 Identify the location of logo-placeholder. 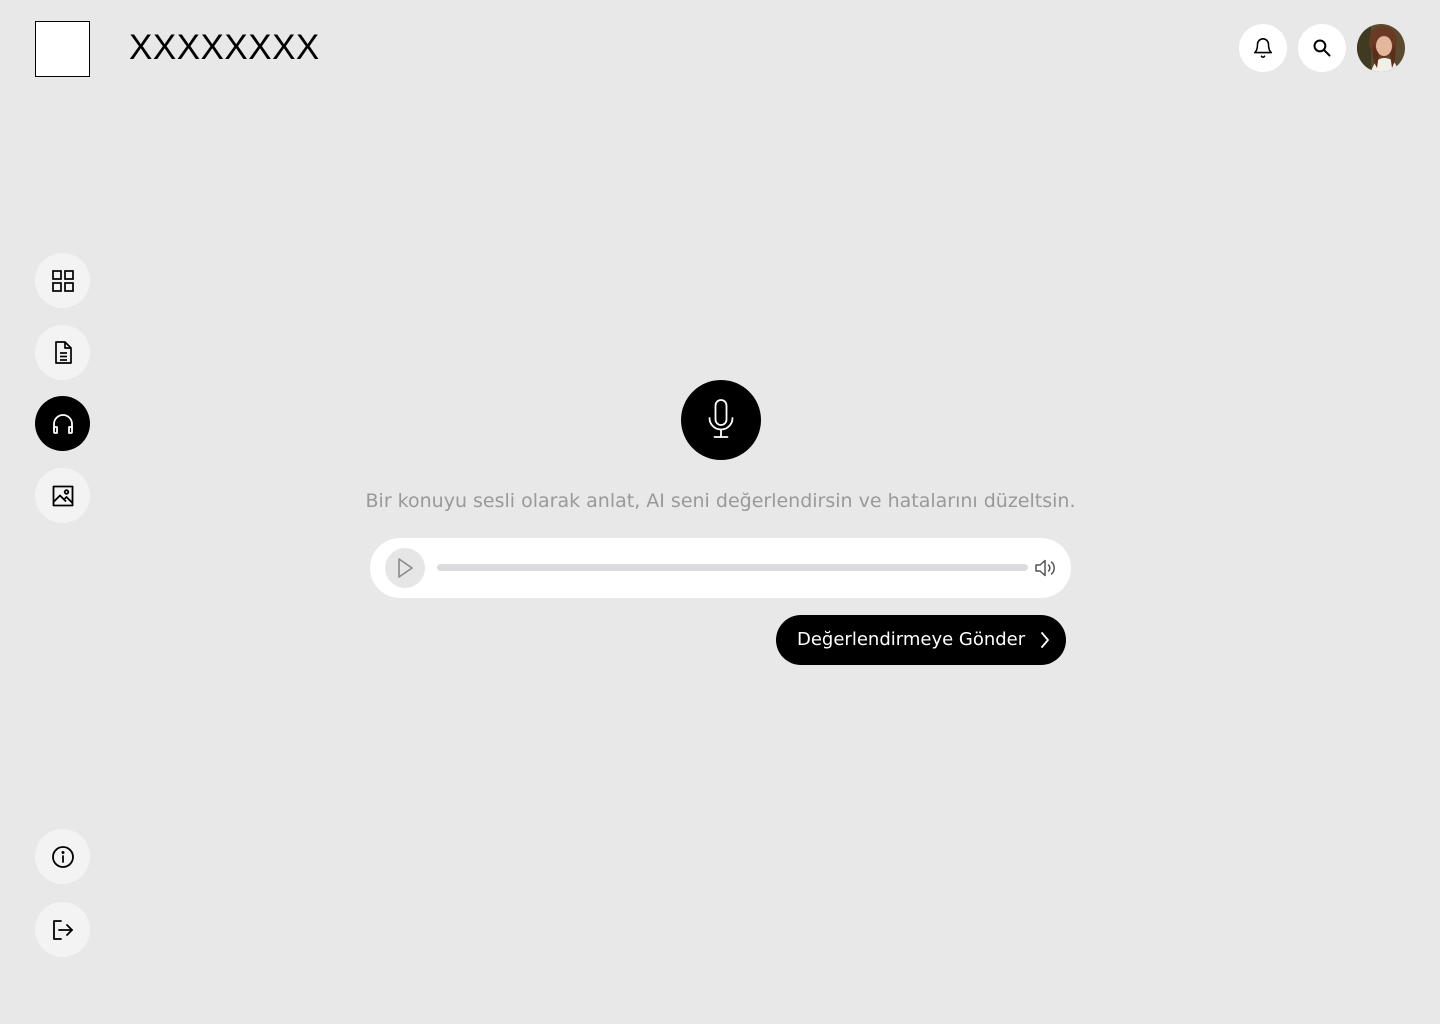
(62, 49).